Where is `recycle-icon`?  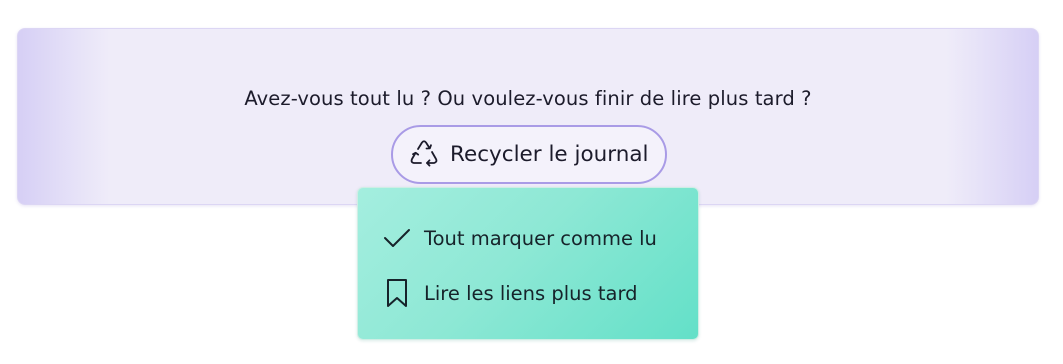 recycle-icon is located at coordinates (424, 155).